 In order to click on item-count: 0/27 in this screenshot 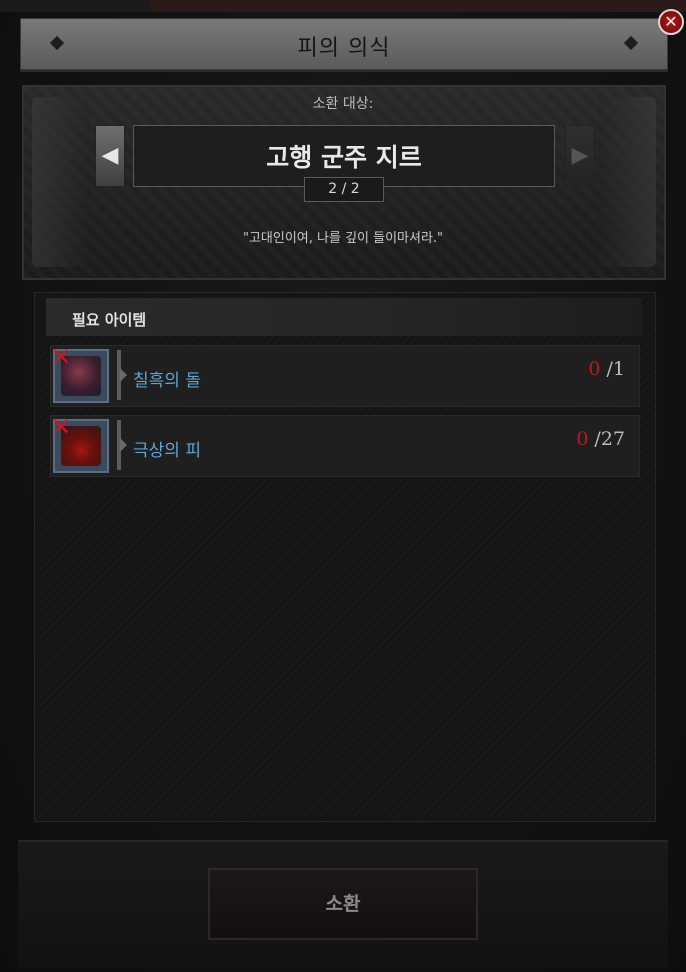, I will do `click(600, 439)`.